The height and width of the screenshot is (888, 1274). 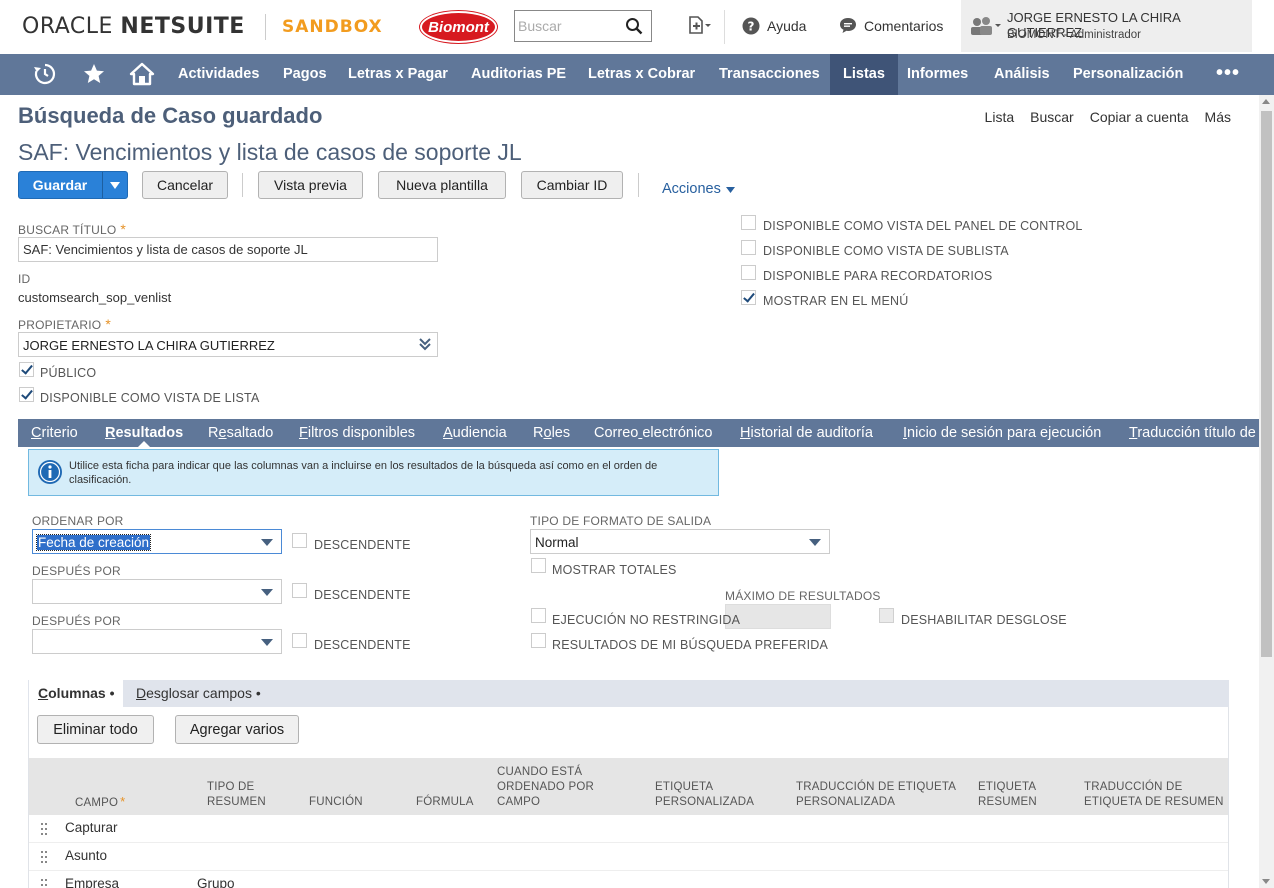 What do you see at coordinates (357, 433) in the screenshot?
I see `tab-filtros-disponibles: Filtros disponibles` at bounding box center [357, 433].